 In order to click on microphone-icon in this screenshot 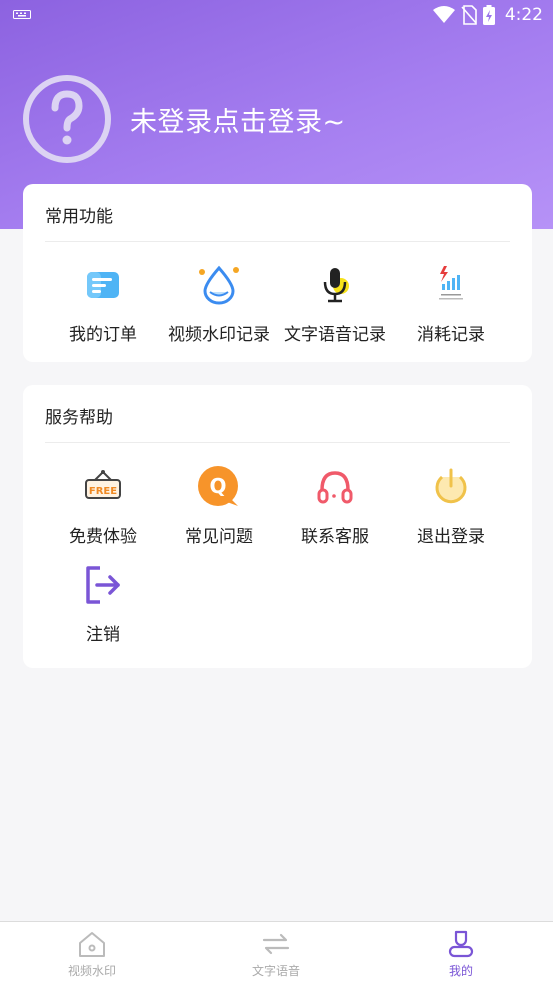, I will do `click(336, 285)`.